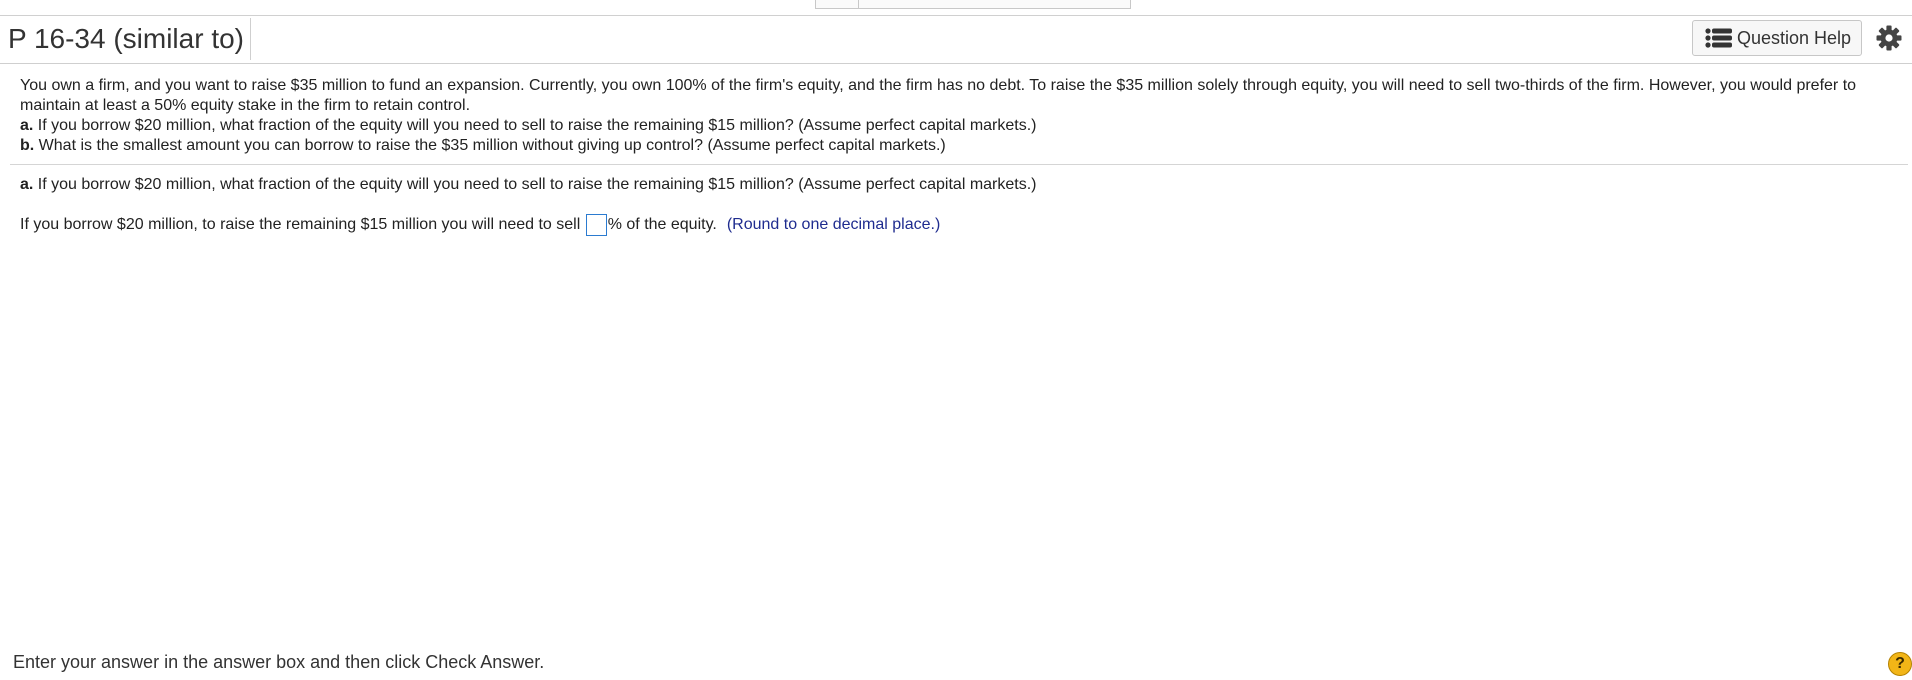 This screenshot has height=680, width=1912. What do you see at coordinates (130, 39) in the screenshot?
I see `page-title: P 16-34 (similar to)` at bounding box center [130, 39].